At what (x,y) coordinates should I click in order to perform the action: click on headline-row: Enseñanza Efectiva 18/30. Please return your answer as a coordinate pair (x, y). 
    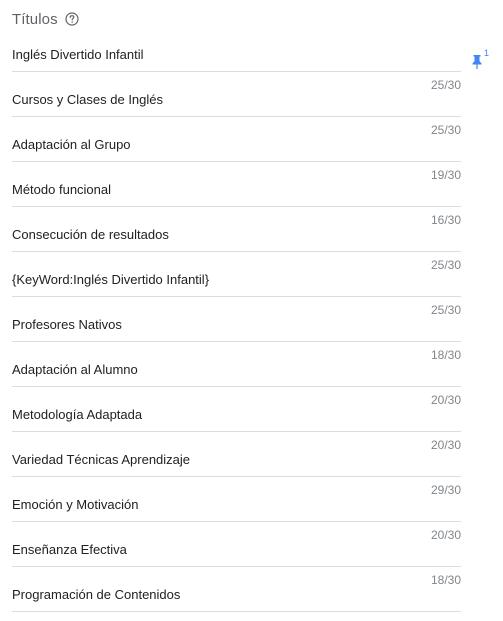
    Looking at the image, I should click on (236, 559).